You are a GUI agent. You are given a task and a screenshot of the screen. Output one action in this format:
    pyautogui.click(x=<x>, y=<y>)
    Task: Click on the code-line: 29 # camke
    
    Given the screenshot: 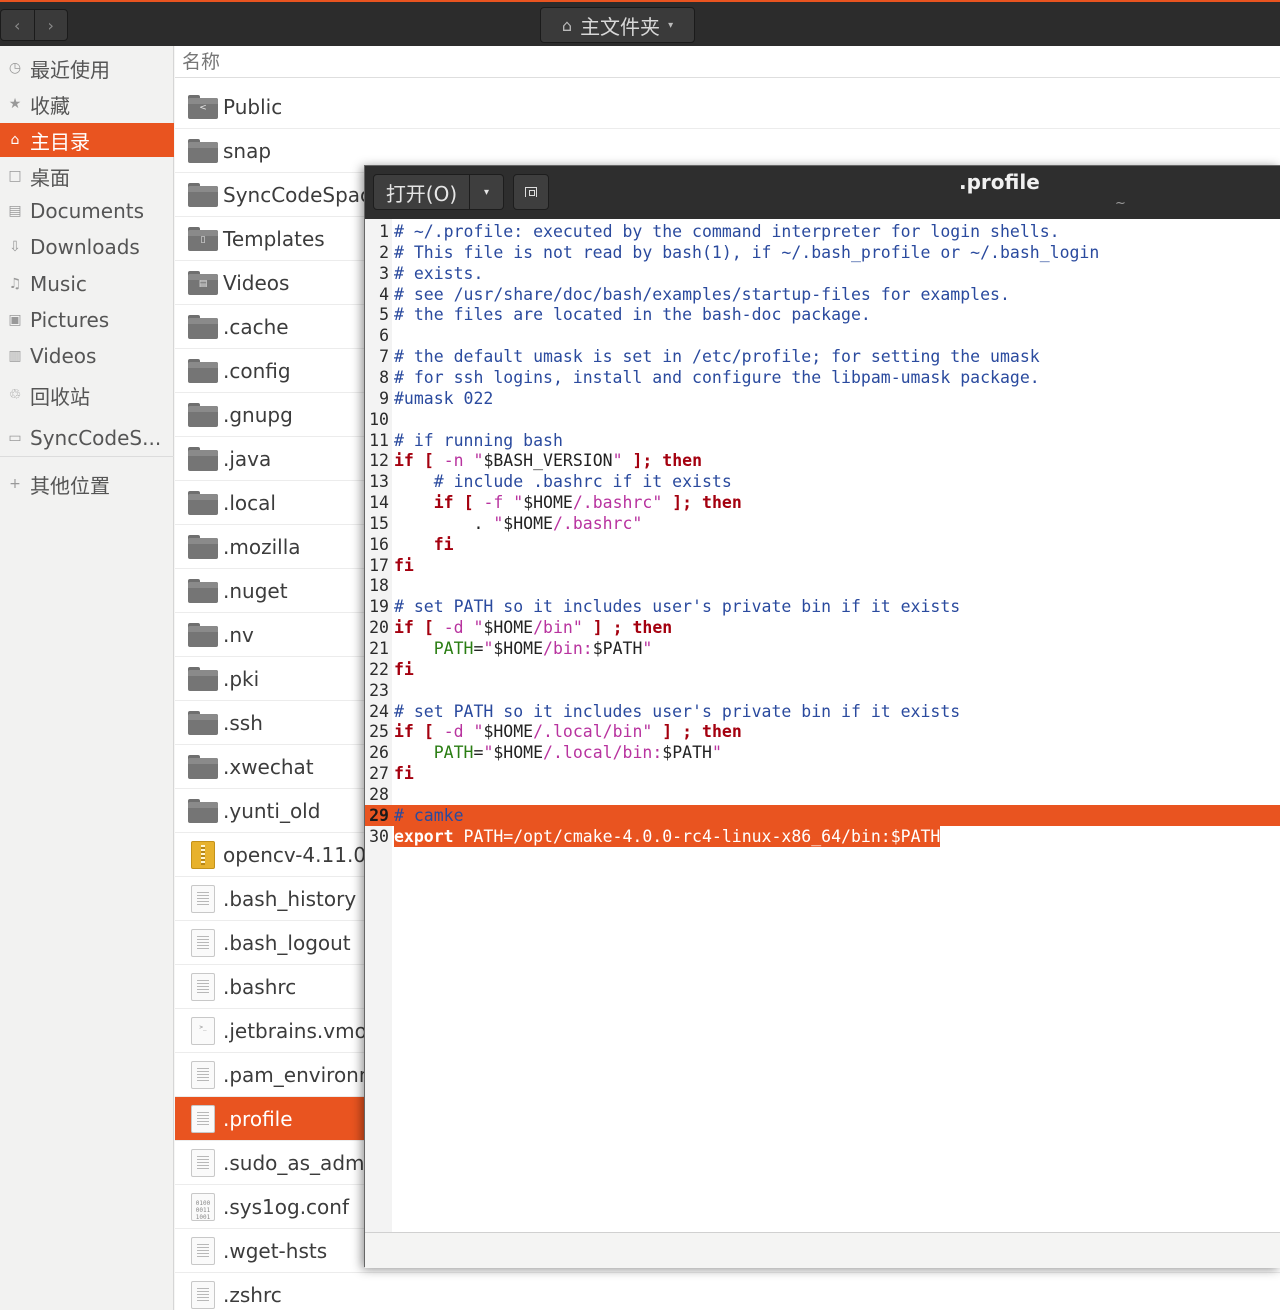 What is the action you would take?
    pyautogui.click(x=822, y=815)
    